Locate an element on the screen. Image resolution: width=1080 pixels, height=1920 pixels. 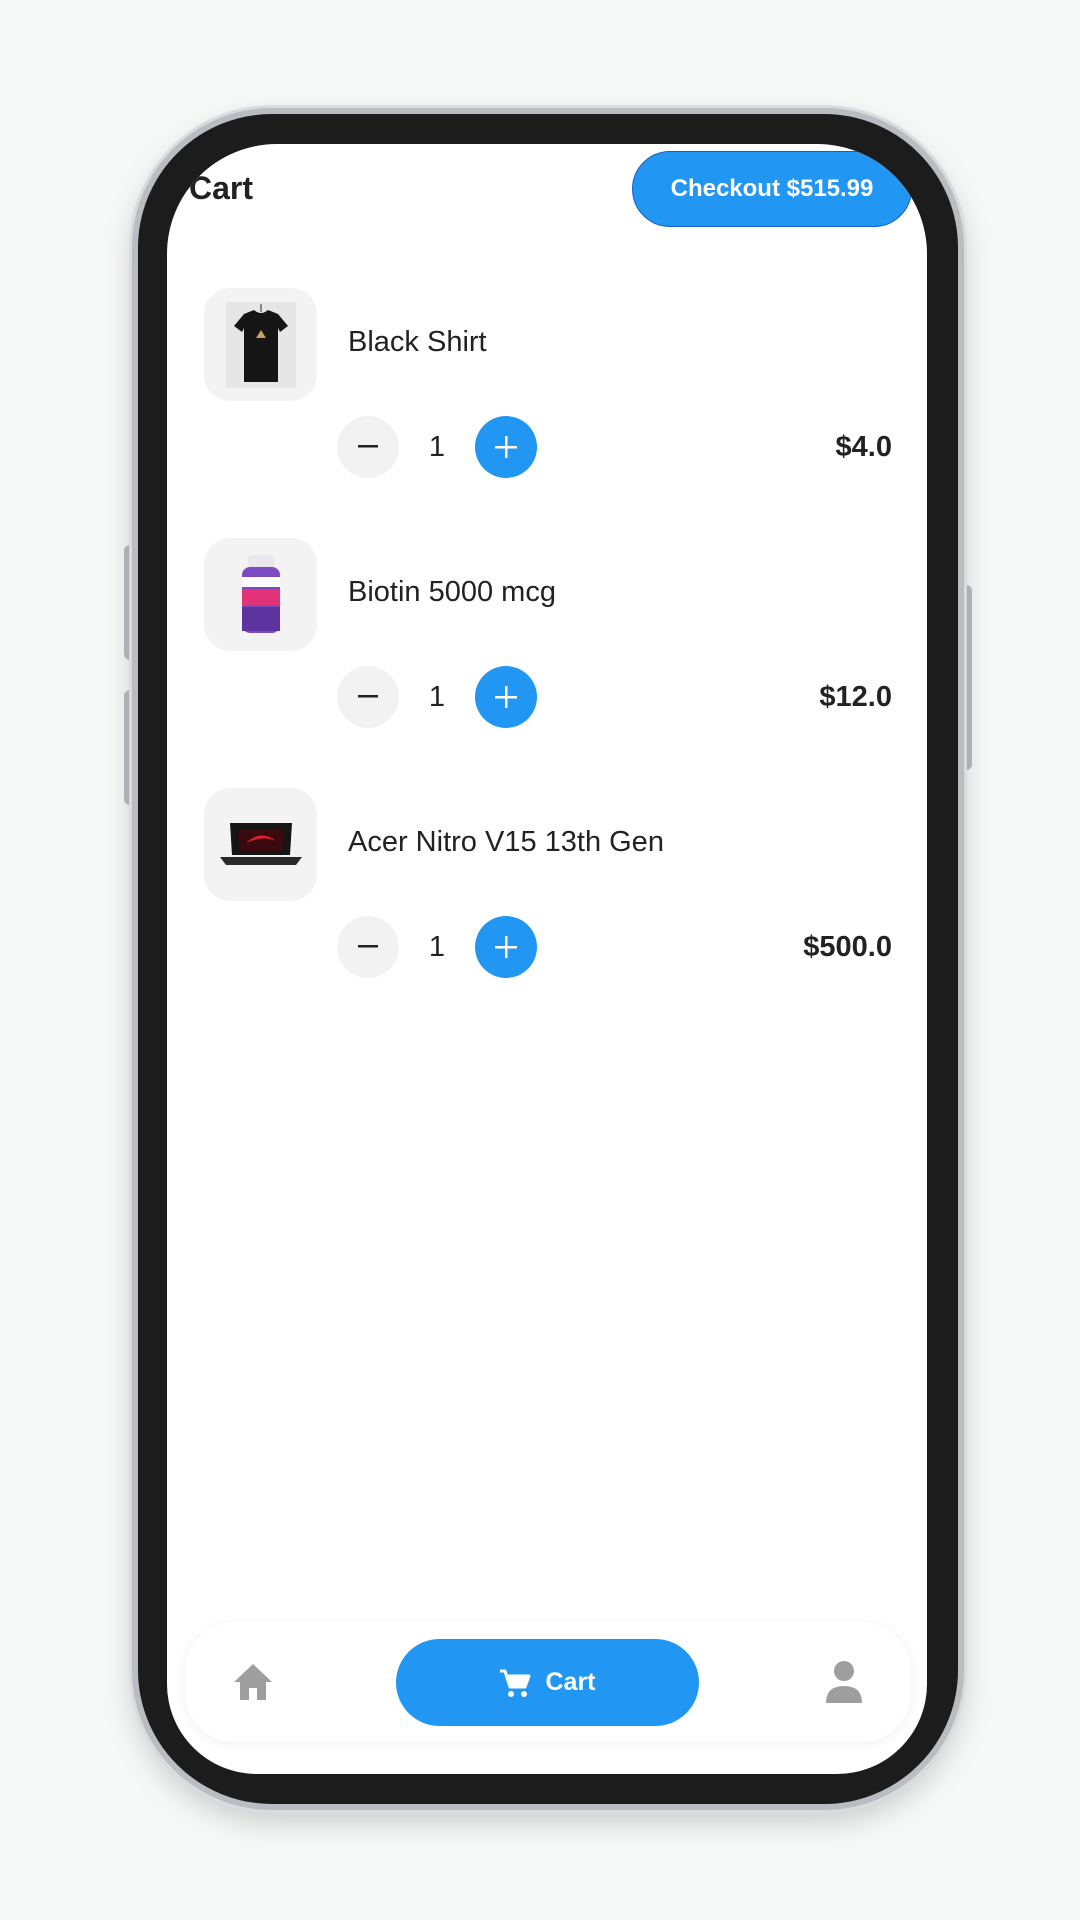
item-price: $500.0 is located at coordinates (847, 946).